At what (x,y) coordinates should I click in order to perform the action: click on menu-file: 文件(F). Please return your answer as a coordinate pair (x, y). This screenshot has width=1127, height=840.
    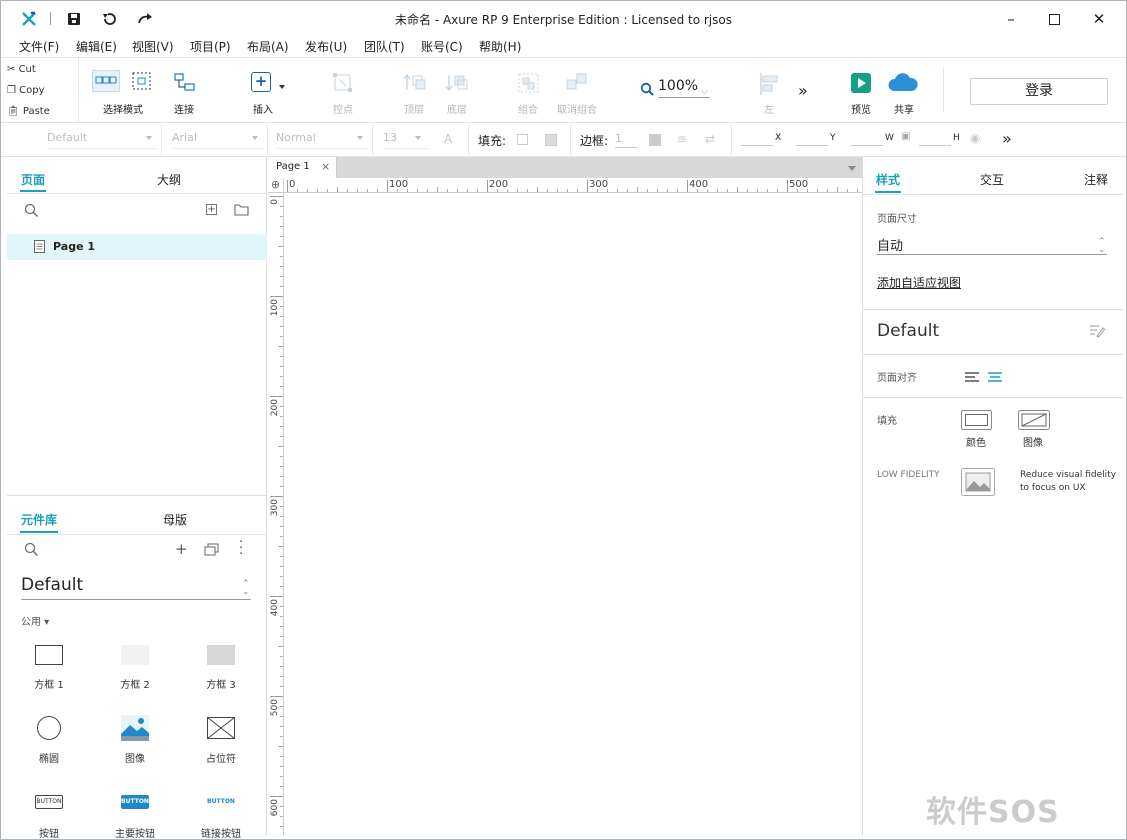
    Looking at the image, I should click on (39, 46).